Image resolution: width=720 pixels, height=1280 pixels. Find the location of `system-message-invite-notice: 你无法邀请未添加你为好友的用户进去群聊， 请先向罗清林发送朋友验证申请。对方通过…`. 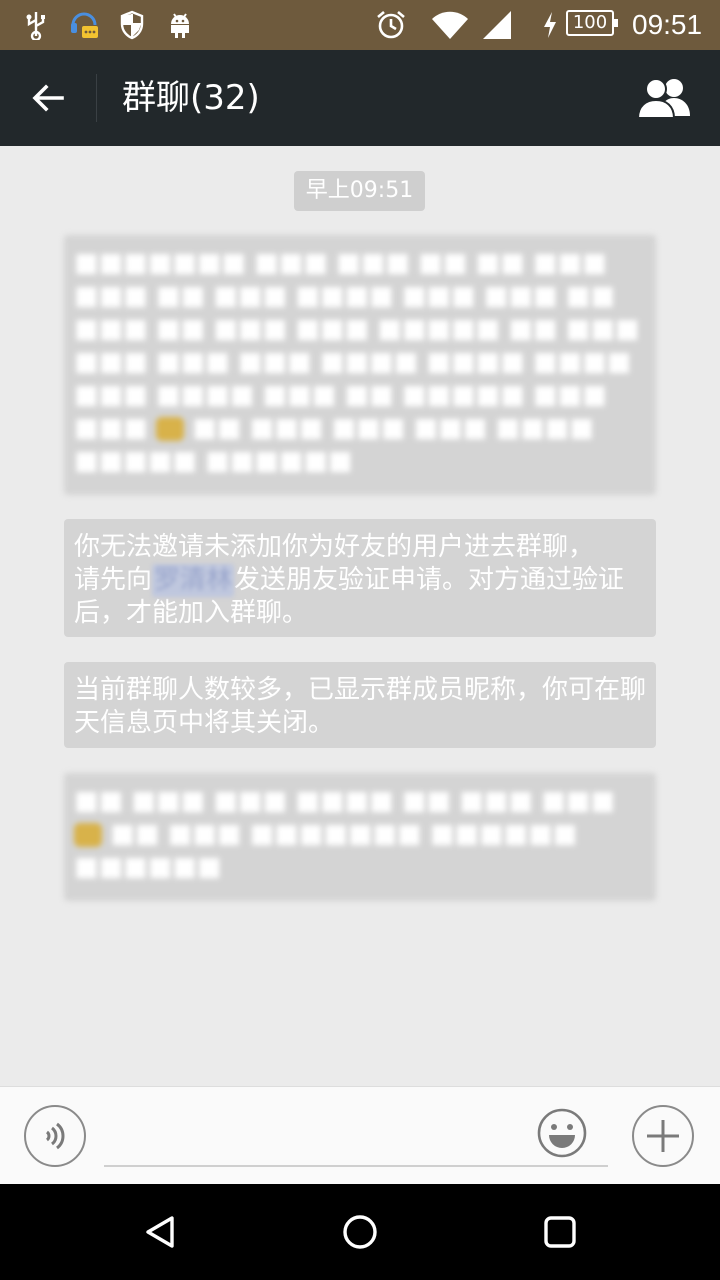

system-message-invite-notice: 你无法邀请未添加你为好友的用户进去群聊， 请先向罗清林发送朋友验证申请。对方通过… is located at coordinates (360, 578).